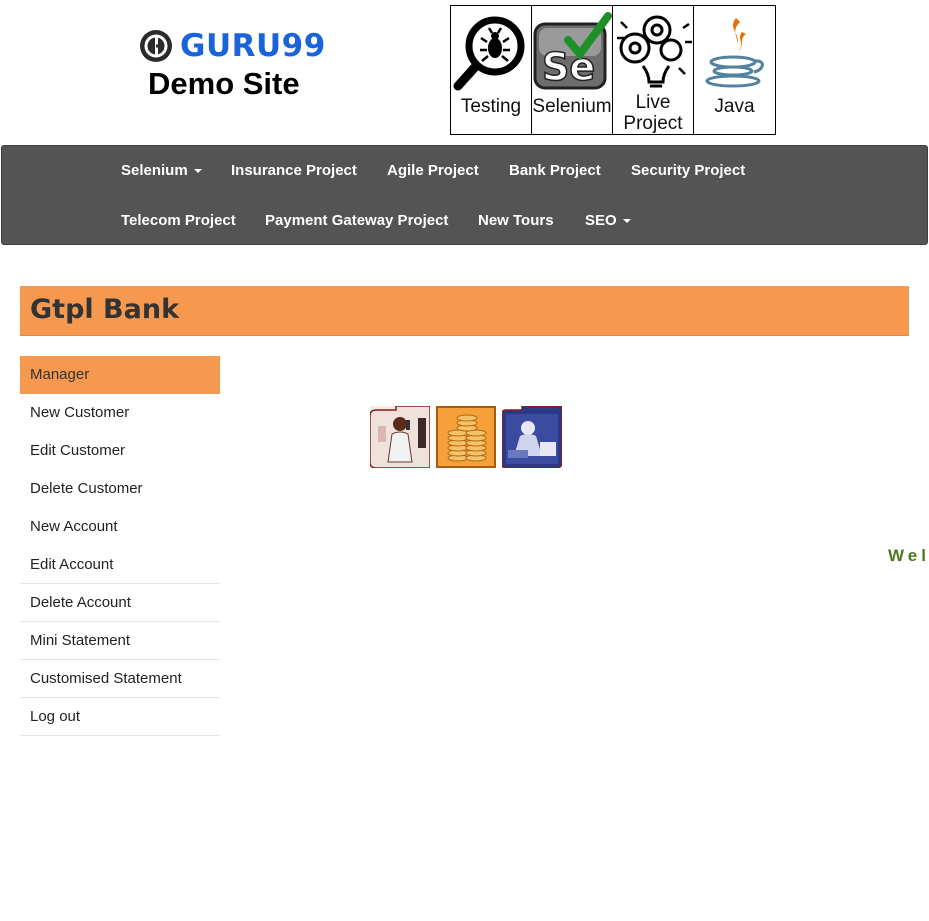 This screenshot has height=921, width=929. I want to click on nav-new-tours: New Tours, so click(516, 220).